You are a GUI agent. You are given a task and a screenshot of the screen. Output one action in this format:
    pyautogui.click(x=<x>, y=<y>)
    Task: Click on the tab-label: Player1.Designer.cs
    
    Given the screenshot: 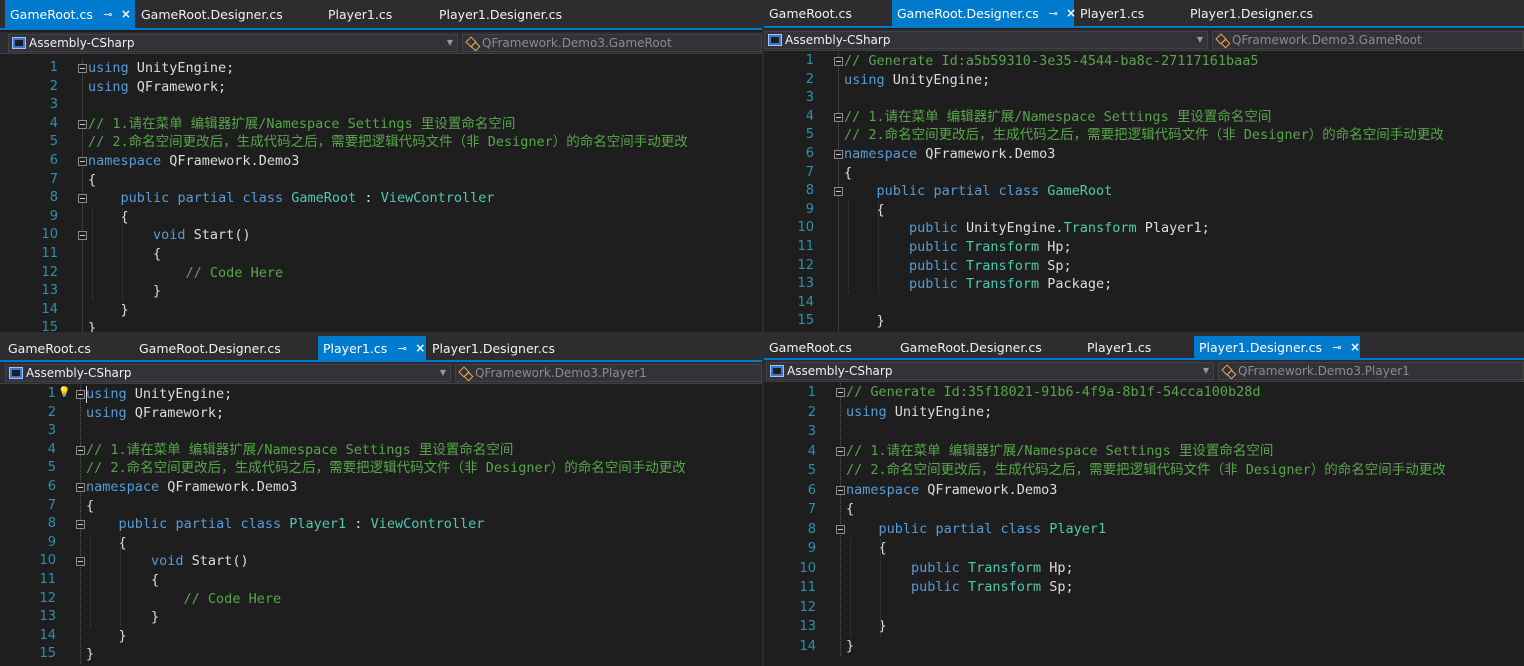 What is the action you would take?
    pyautogui.click(x=501, y=14)
    